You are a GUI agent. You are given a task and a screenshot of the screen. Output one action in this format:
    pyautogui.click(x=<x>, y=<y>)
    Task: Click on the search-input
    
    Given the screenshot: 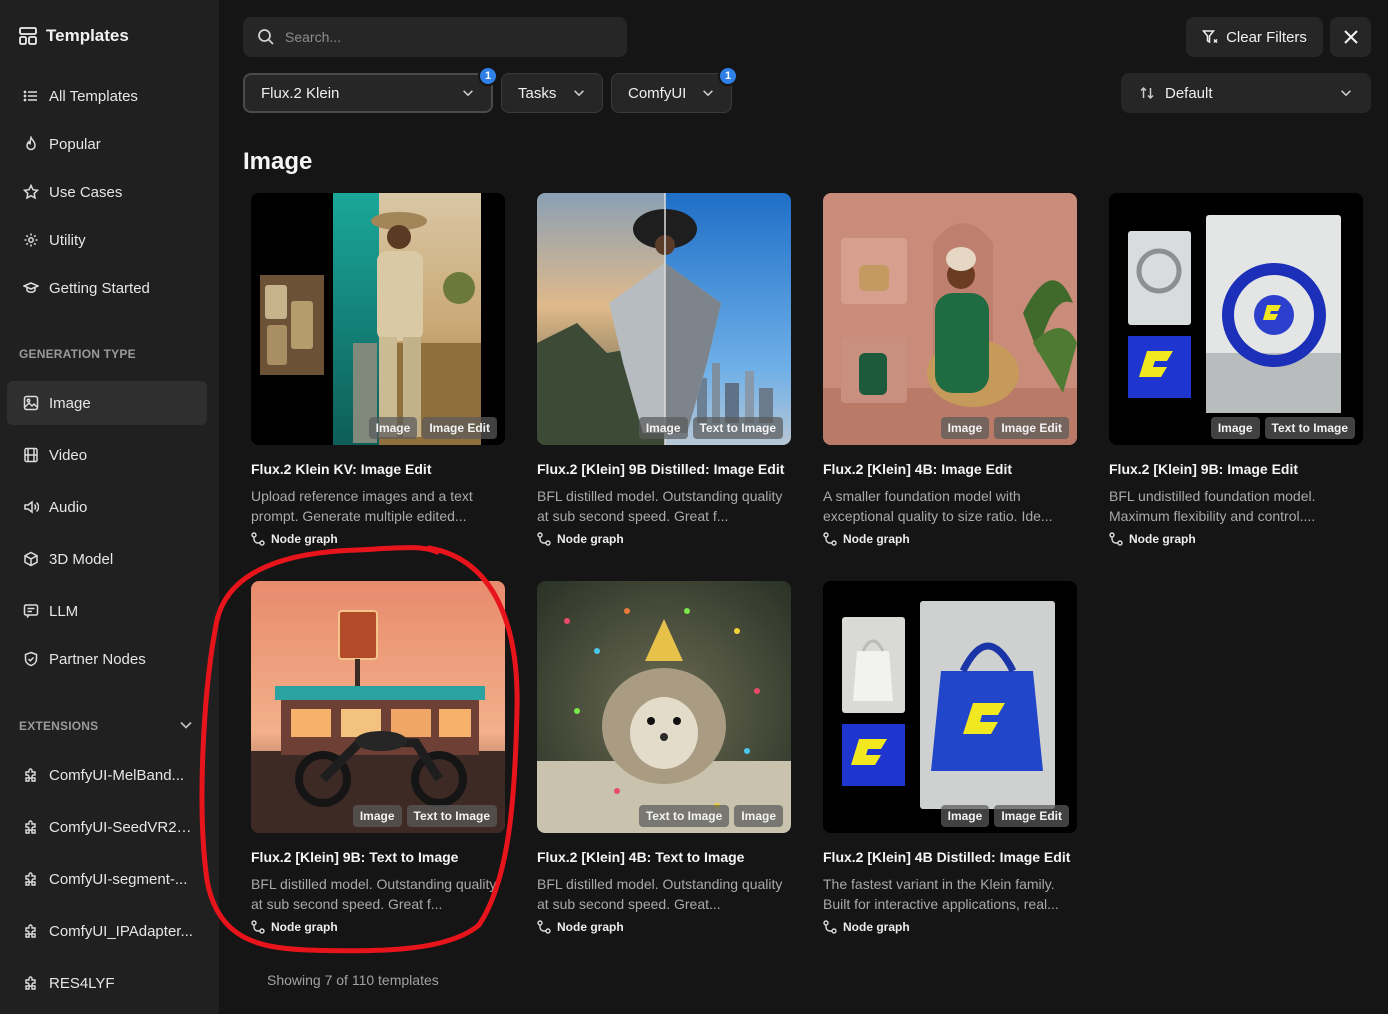 What is the action you would take?
    pyautogui.click(x=445, y=37)
    